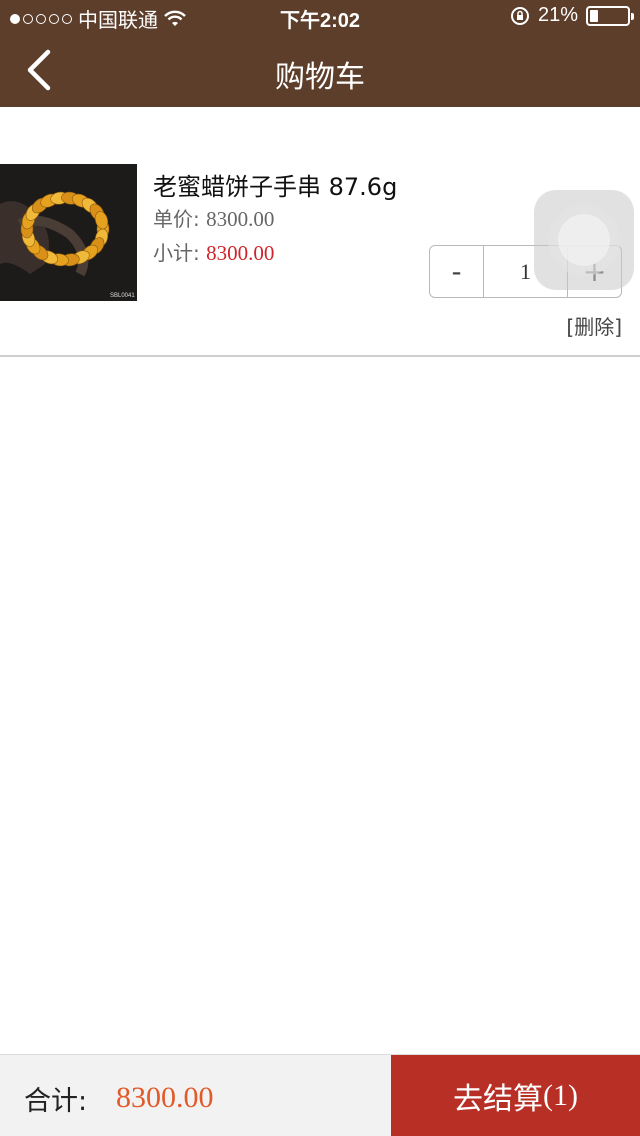 The image size is (640, 1136). Describe the element at coordinates (165, 1097) in the screenshot. I see `total-value: 8300.00` at that location.